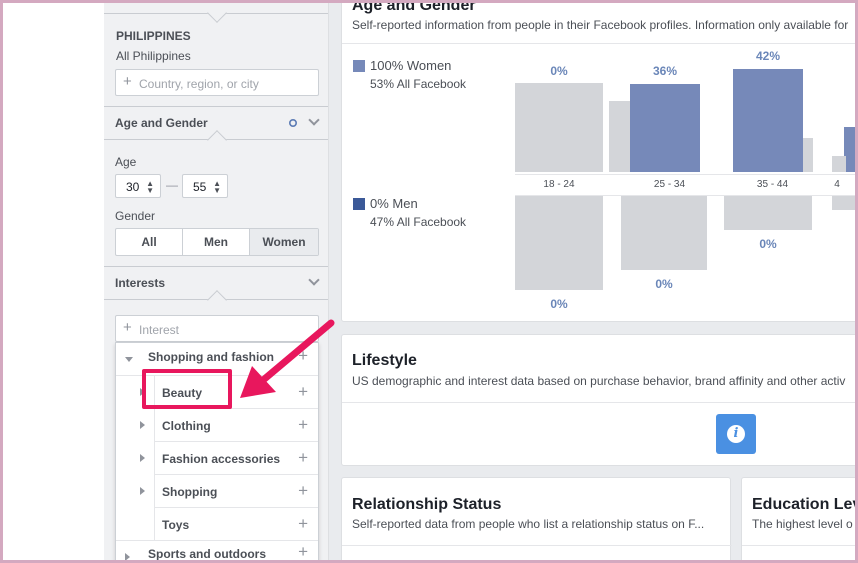  I want to click on age-label: Age, so click(126, 162).